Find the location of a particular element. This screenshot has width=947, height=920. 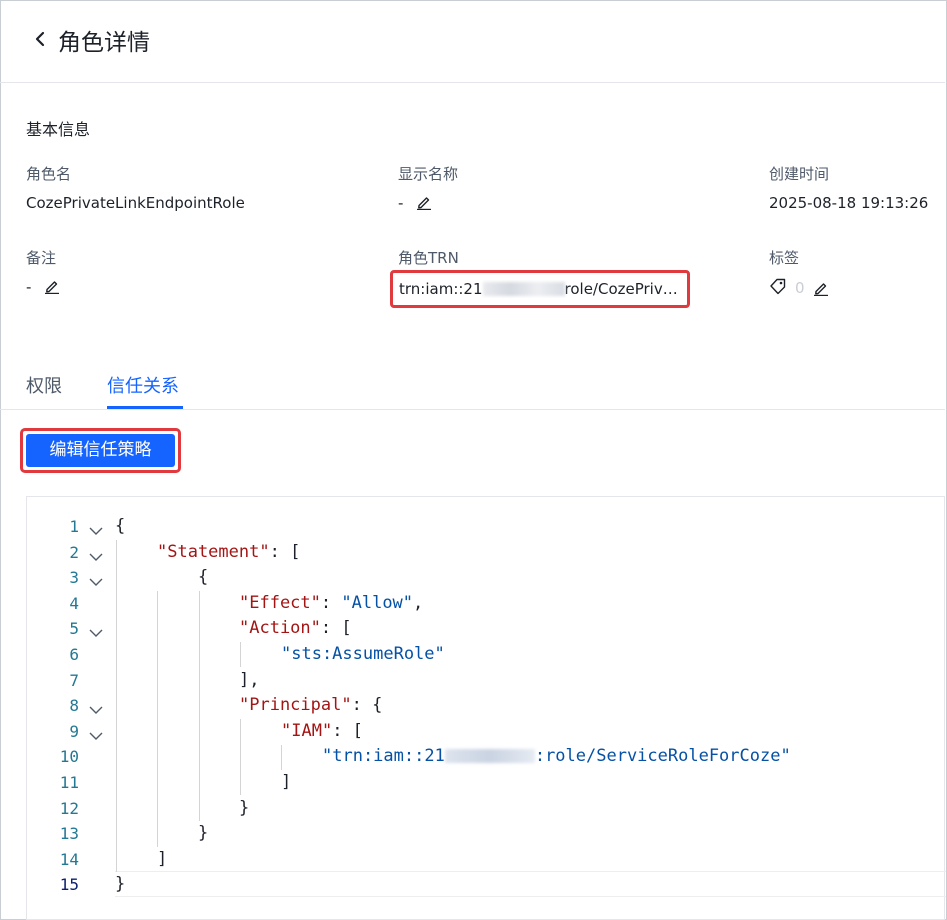

code-line: 8 "Principal": { is located at coordinates (485, 706).